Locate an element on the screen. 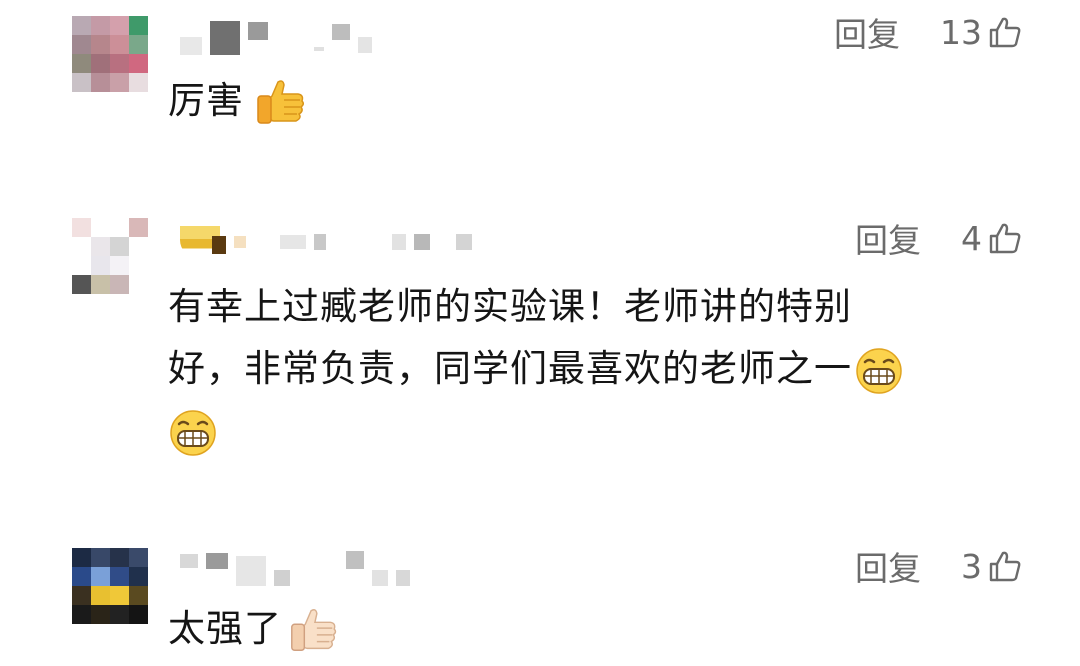 Image resolution: width=1080 pixels, height=666 pixels. comment-text-content: 太强了 is located at coordinates (225, 628).